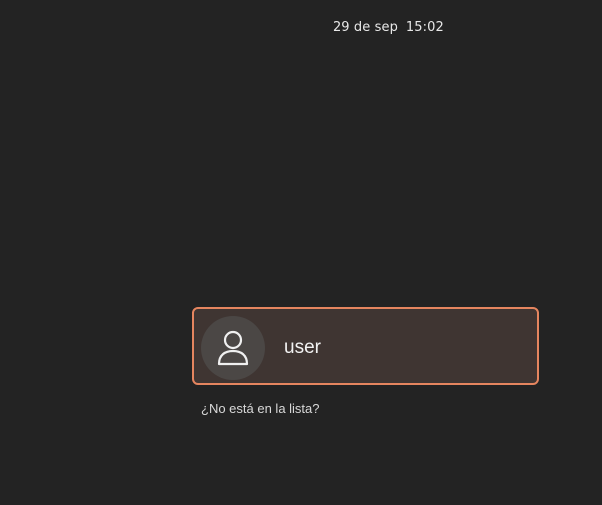 The width and height of the screenshot is (602, 505). Describe the element at coordinates (365, 27) in the screenshot. I see `clock-date: 29 de sep` at that location.